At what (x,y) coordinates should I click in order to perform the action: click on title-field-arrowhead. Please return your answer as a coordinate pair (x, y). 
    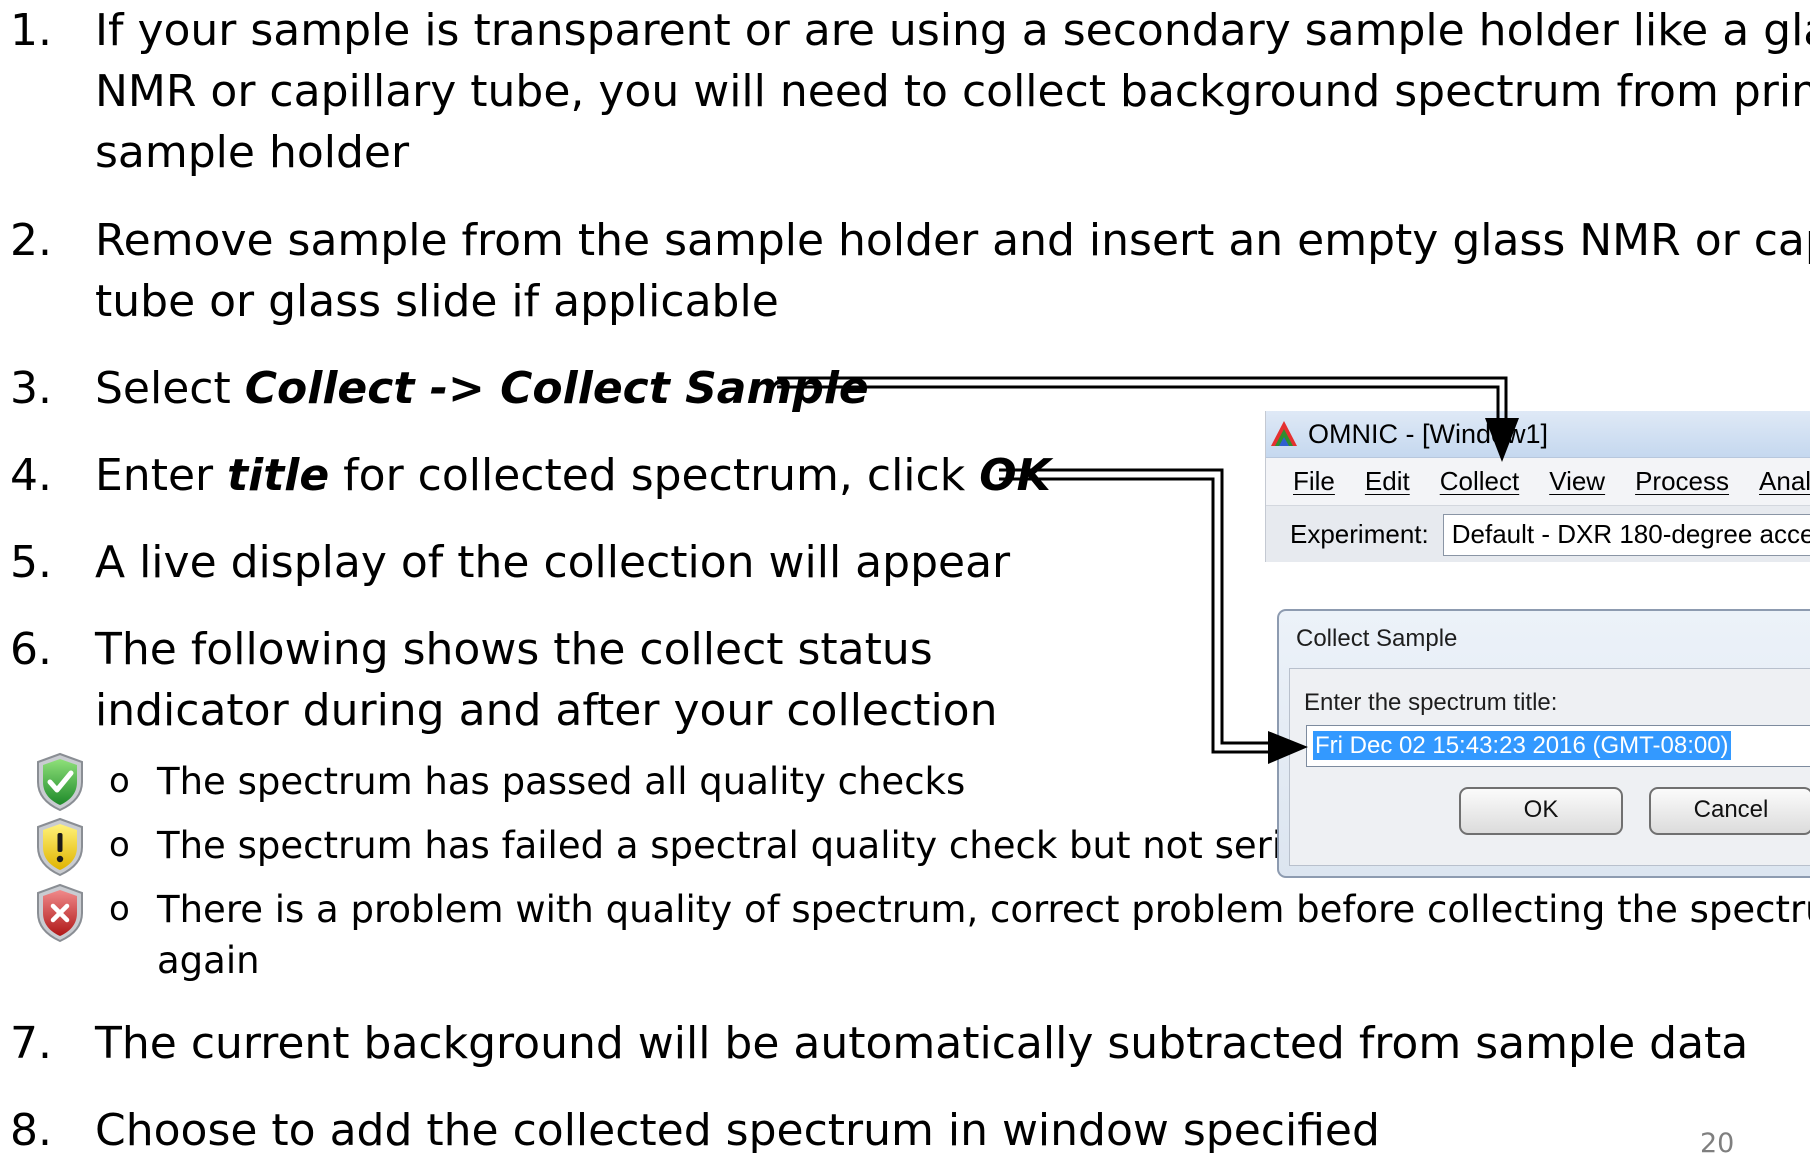
    Looking at the image, I should click on (1288, 747).